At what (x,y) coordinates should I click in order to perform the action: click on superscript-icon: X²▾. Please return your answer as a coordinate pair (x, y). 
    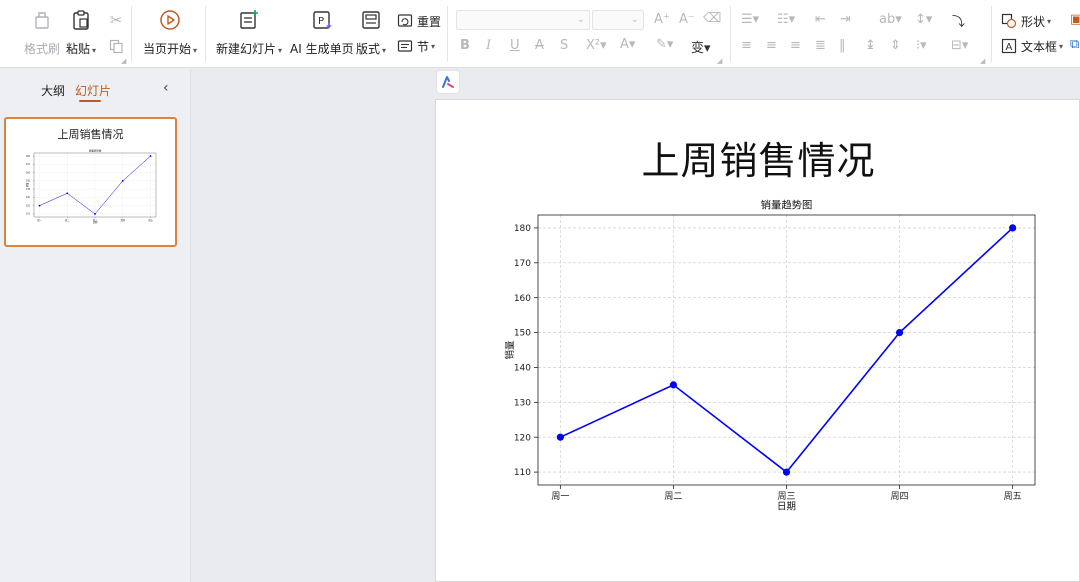
    Looking at the image, I should click on (596, 45).